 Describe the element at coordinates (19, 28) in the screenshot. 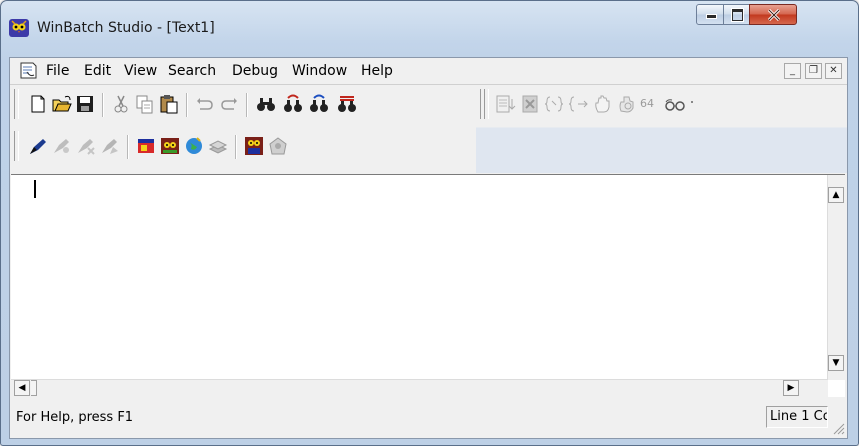

I see `winbatch-owl-icon` at that location.